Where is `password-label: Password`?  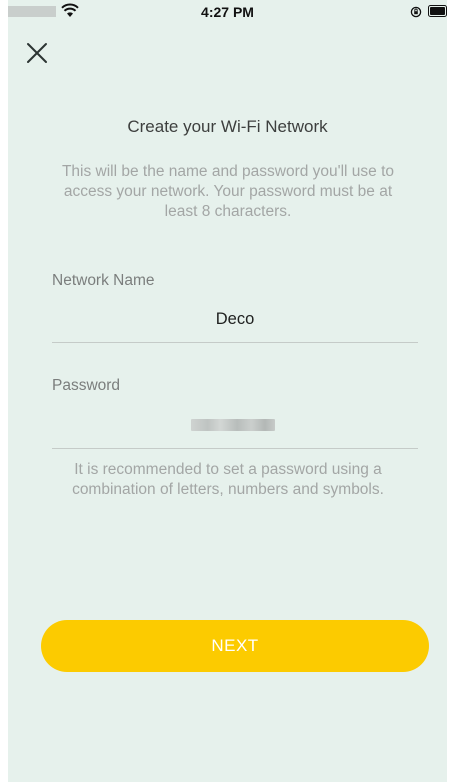
password-label: Password is located at coordinates (86, 385).